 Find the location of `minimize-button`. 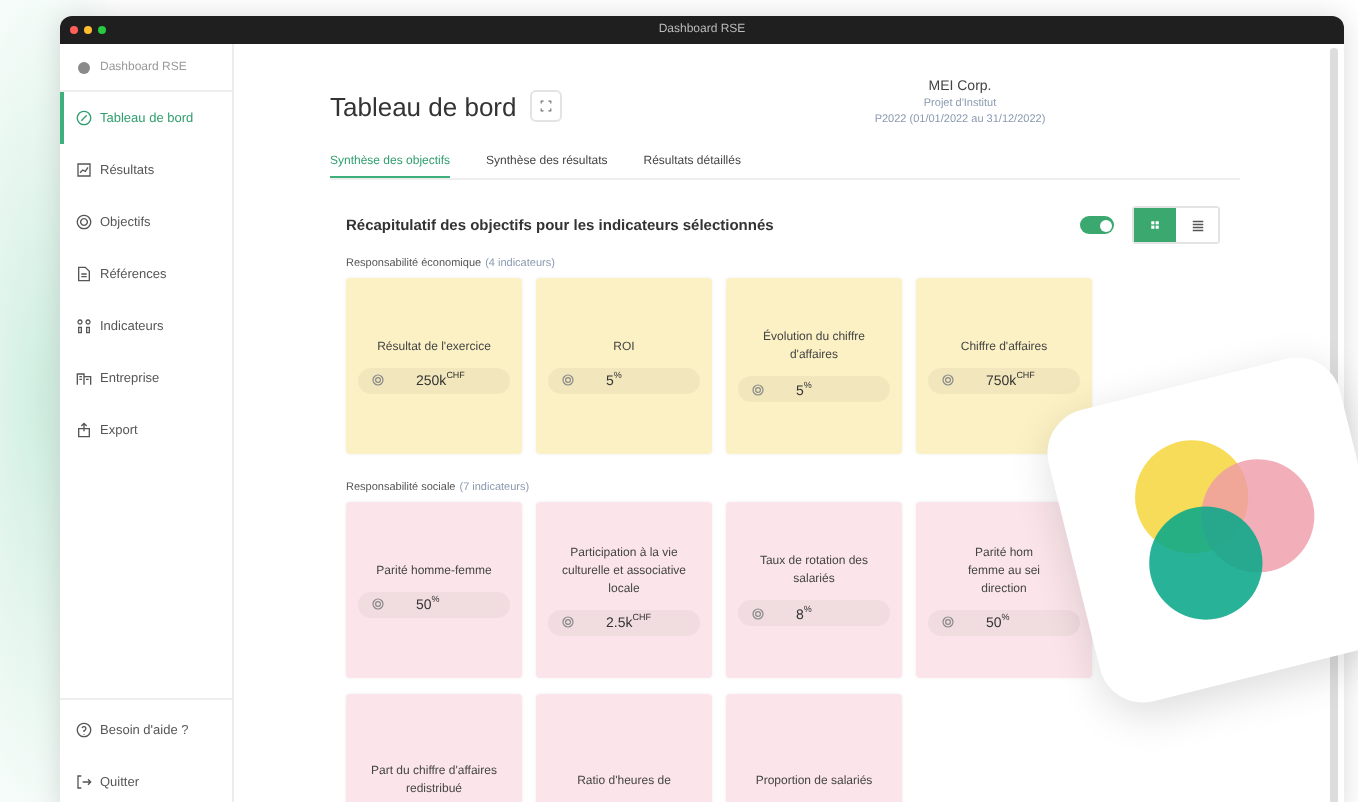

minimize-button is located at coordinates (88, 30).